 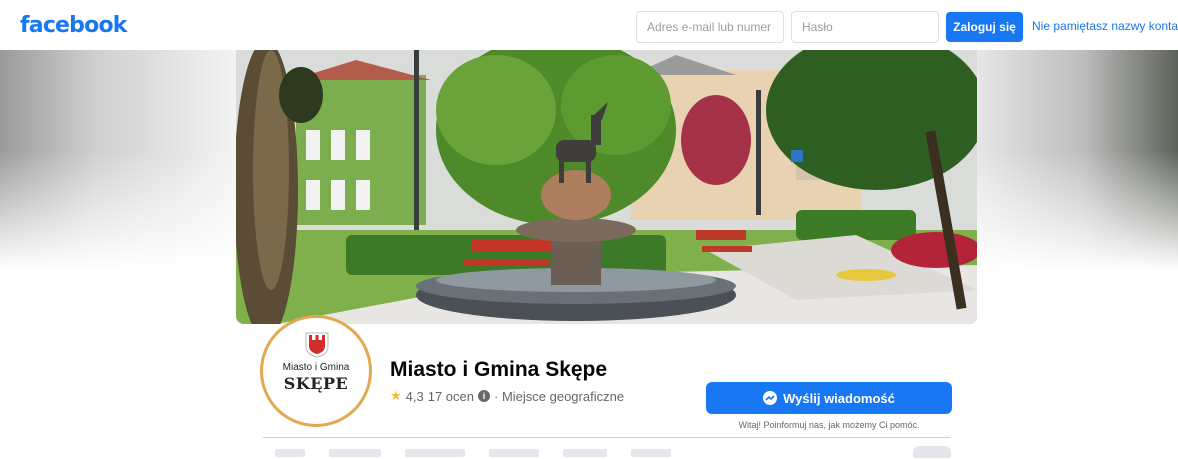 I want to click on profile-picture: Miasto i Gmina SKĘPE, so click(x=316, y=371).